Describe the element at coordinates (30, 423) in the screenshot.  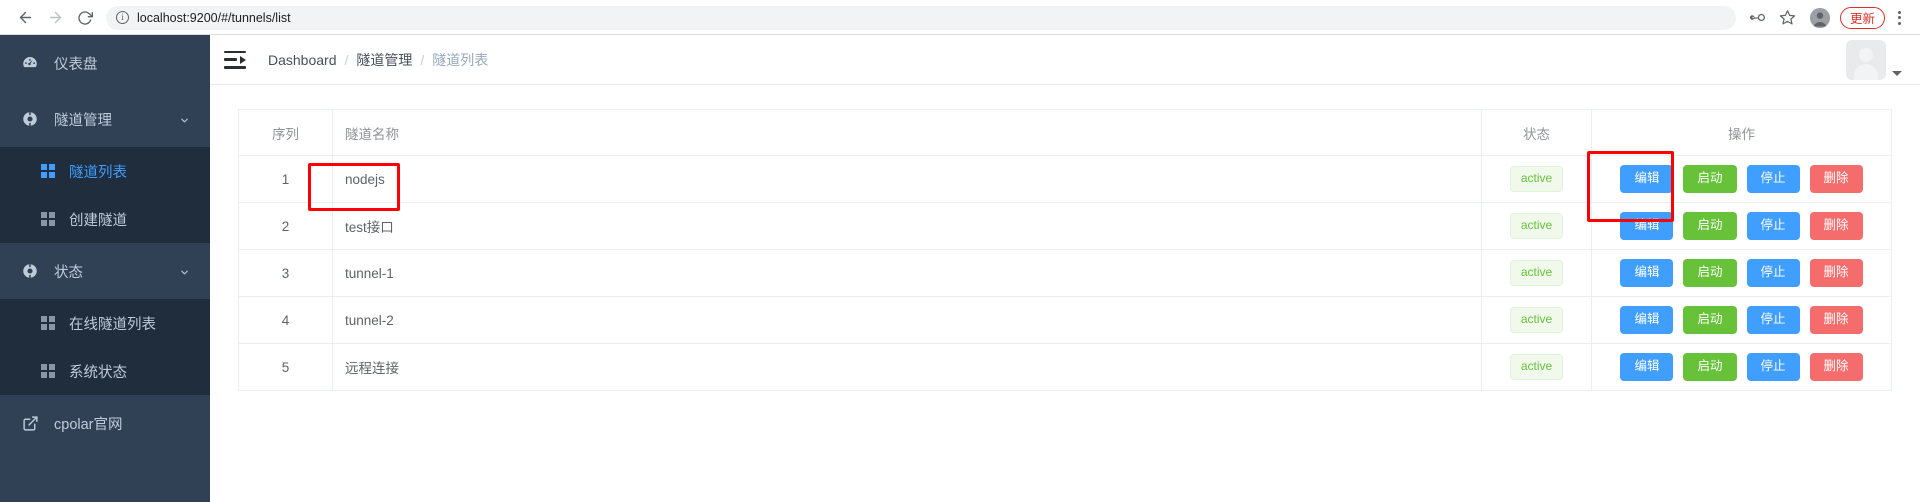
I see `external-link-icon` at that location.